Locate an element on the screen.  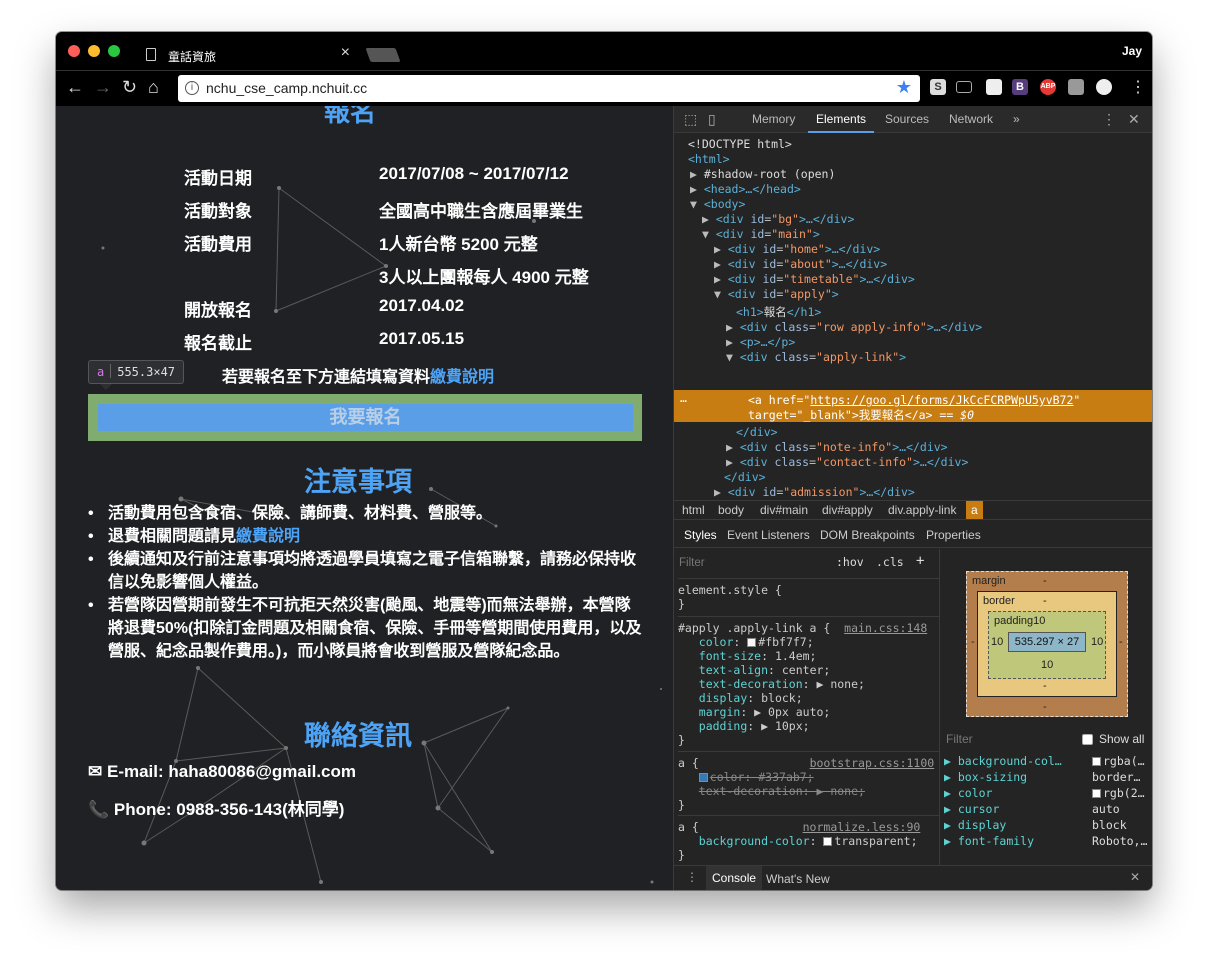
rule-element-style: element.style { } is located at coordinates (809, 594).